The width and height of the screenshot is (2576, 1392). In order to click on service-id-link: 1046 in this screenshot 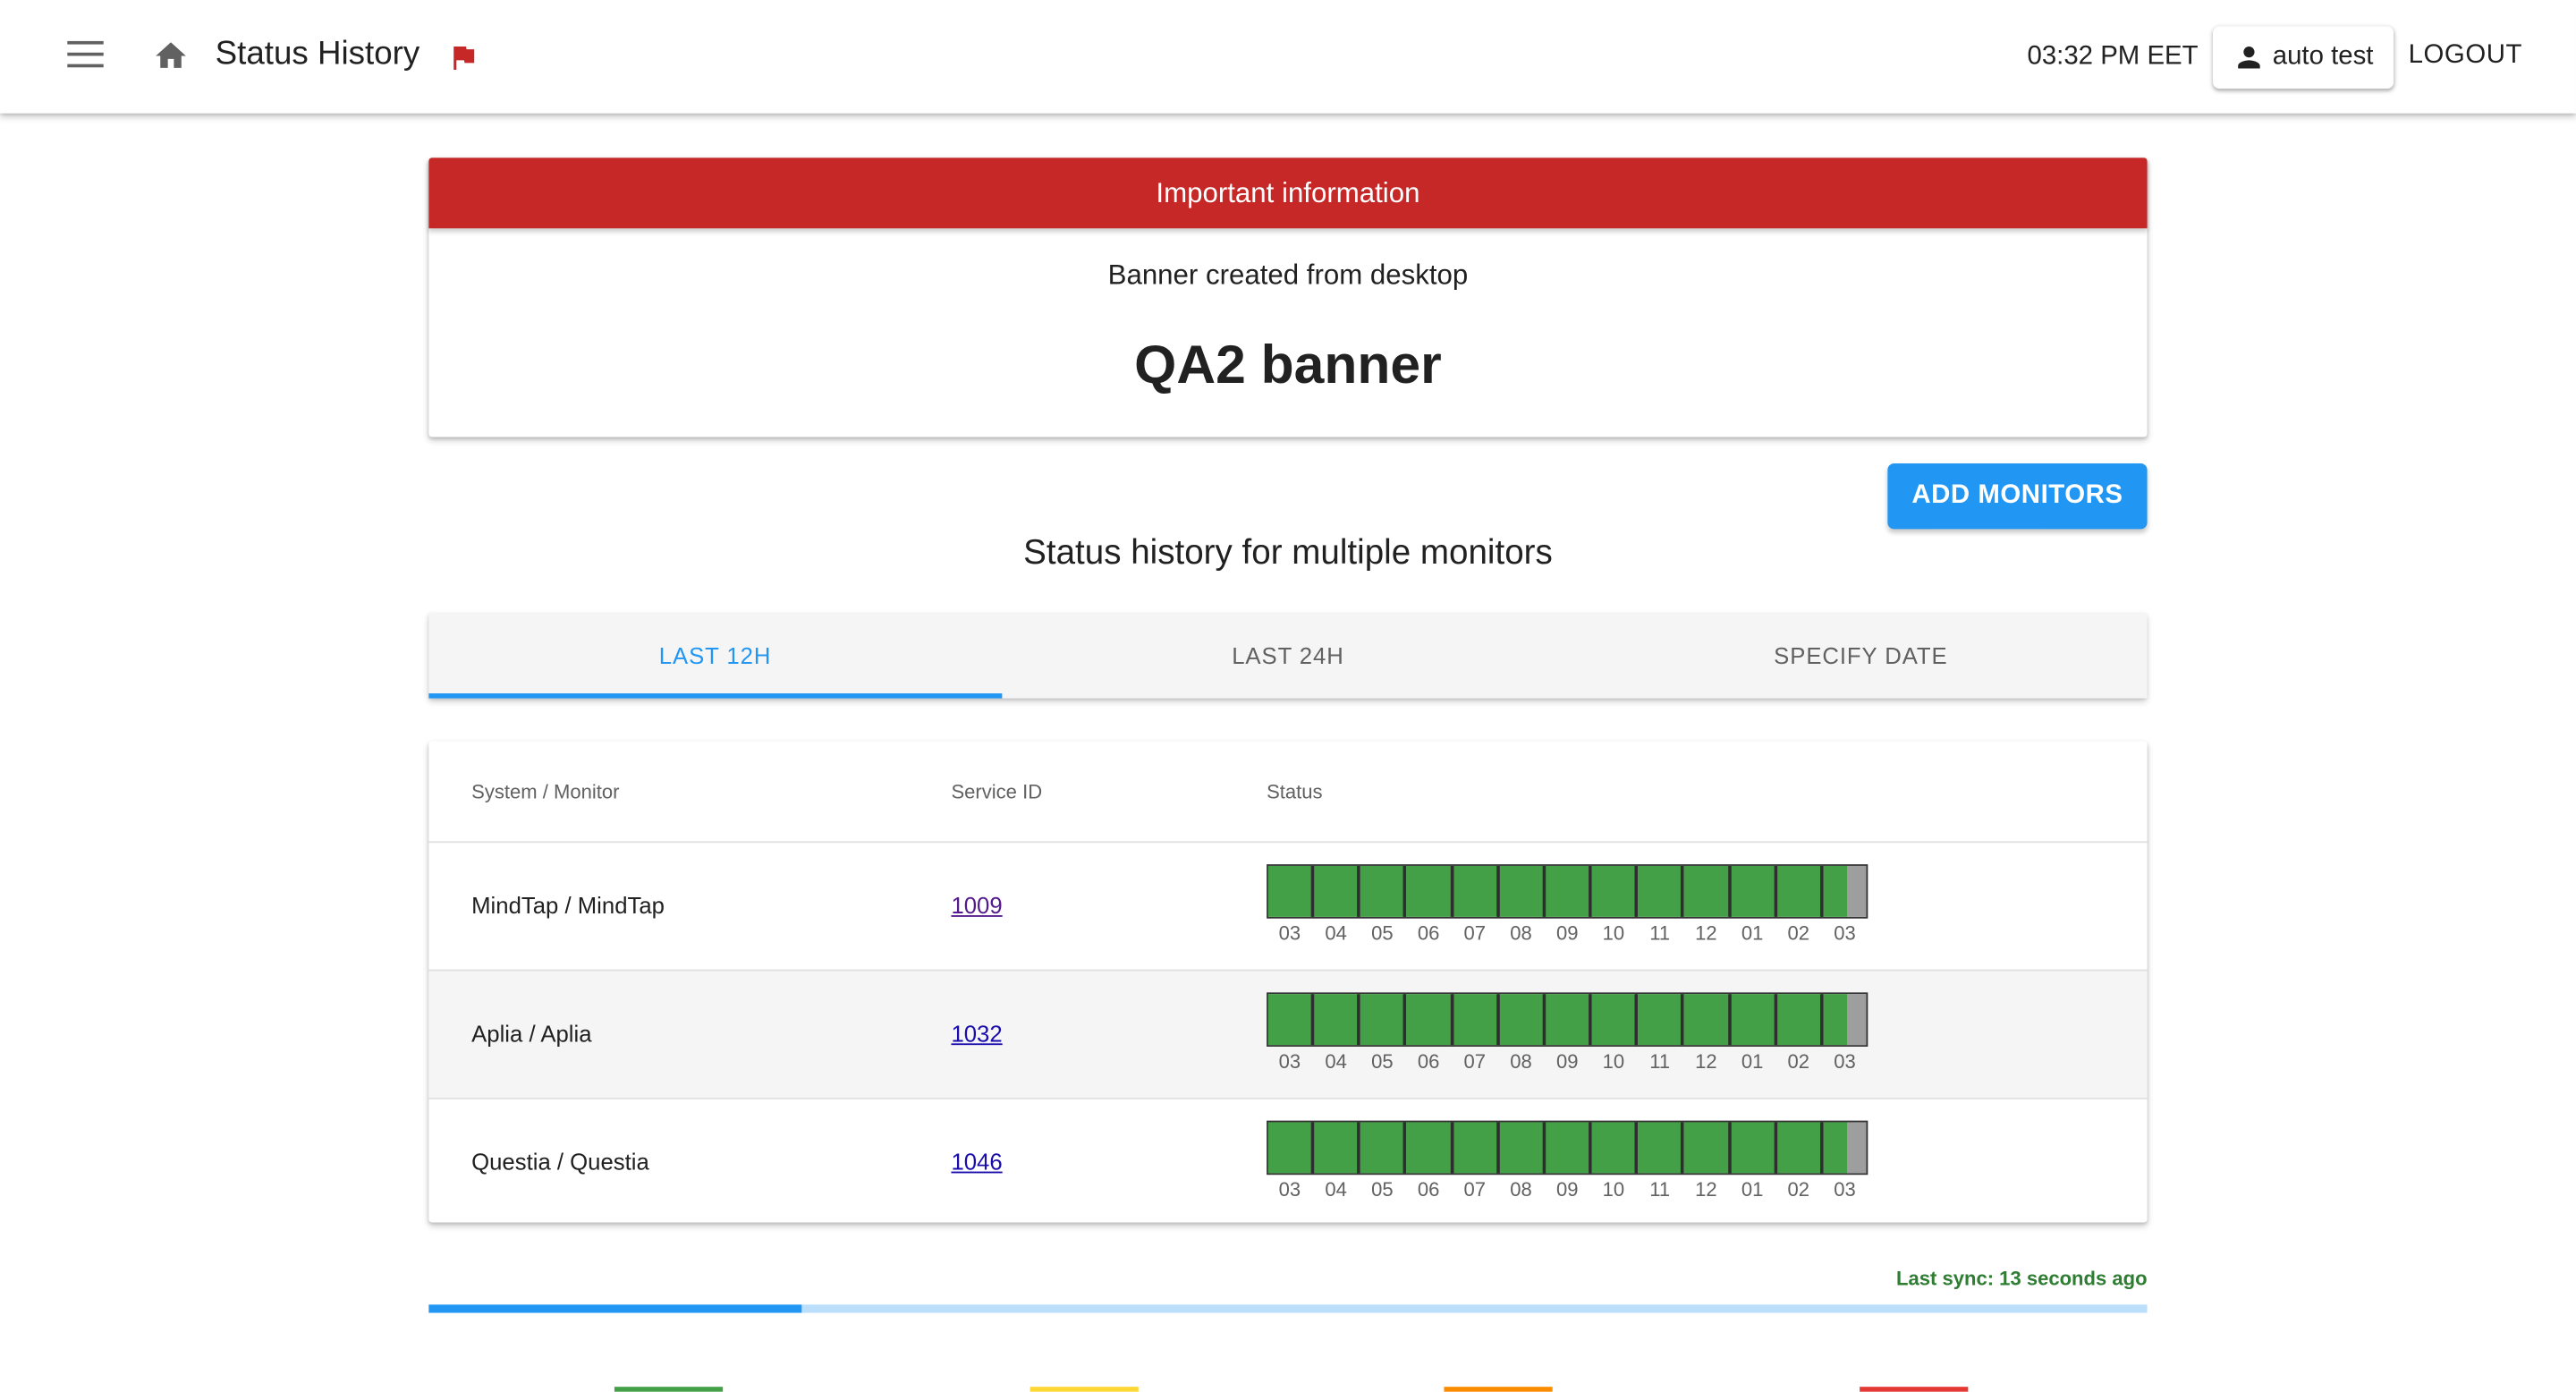, I will do `click(976, 1162)`.